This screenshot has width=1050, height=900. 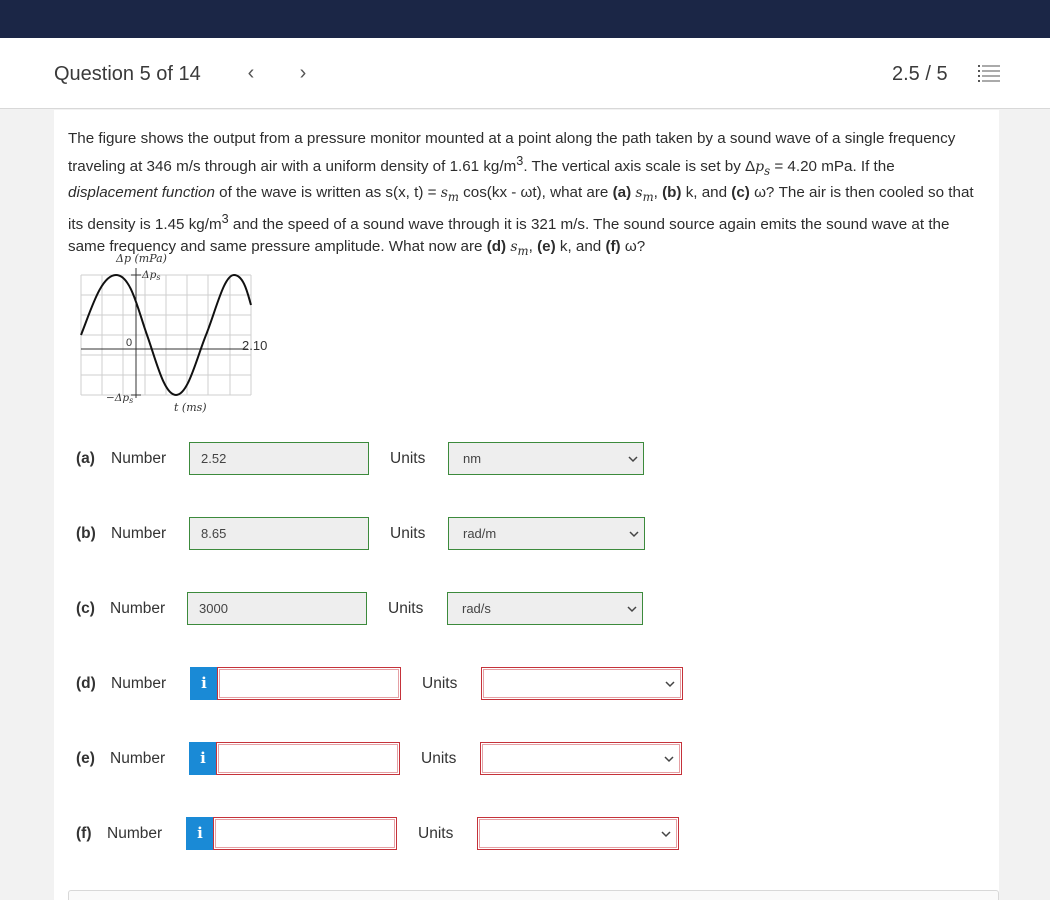 I want to click on pressure-figure: Δp (mPa) Δps −Δps 0 2.10 t (ms), so click(x=173, y=333).